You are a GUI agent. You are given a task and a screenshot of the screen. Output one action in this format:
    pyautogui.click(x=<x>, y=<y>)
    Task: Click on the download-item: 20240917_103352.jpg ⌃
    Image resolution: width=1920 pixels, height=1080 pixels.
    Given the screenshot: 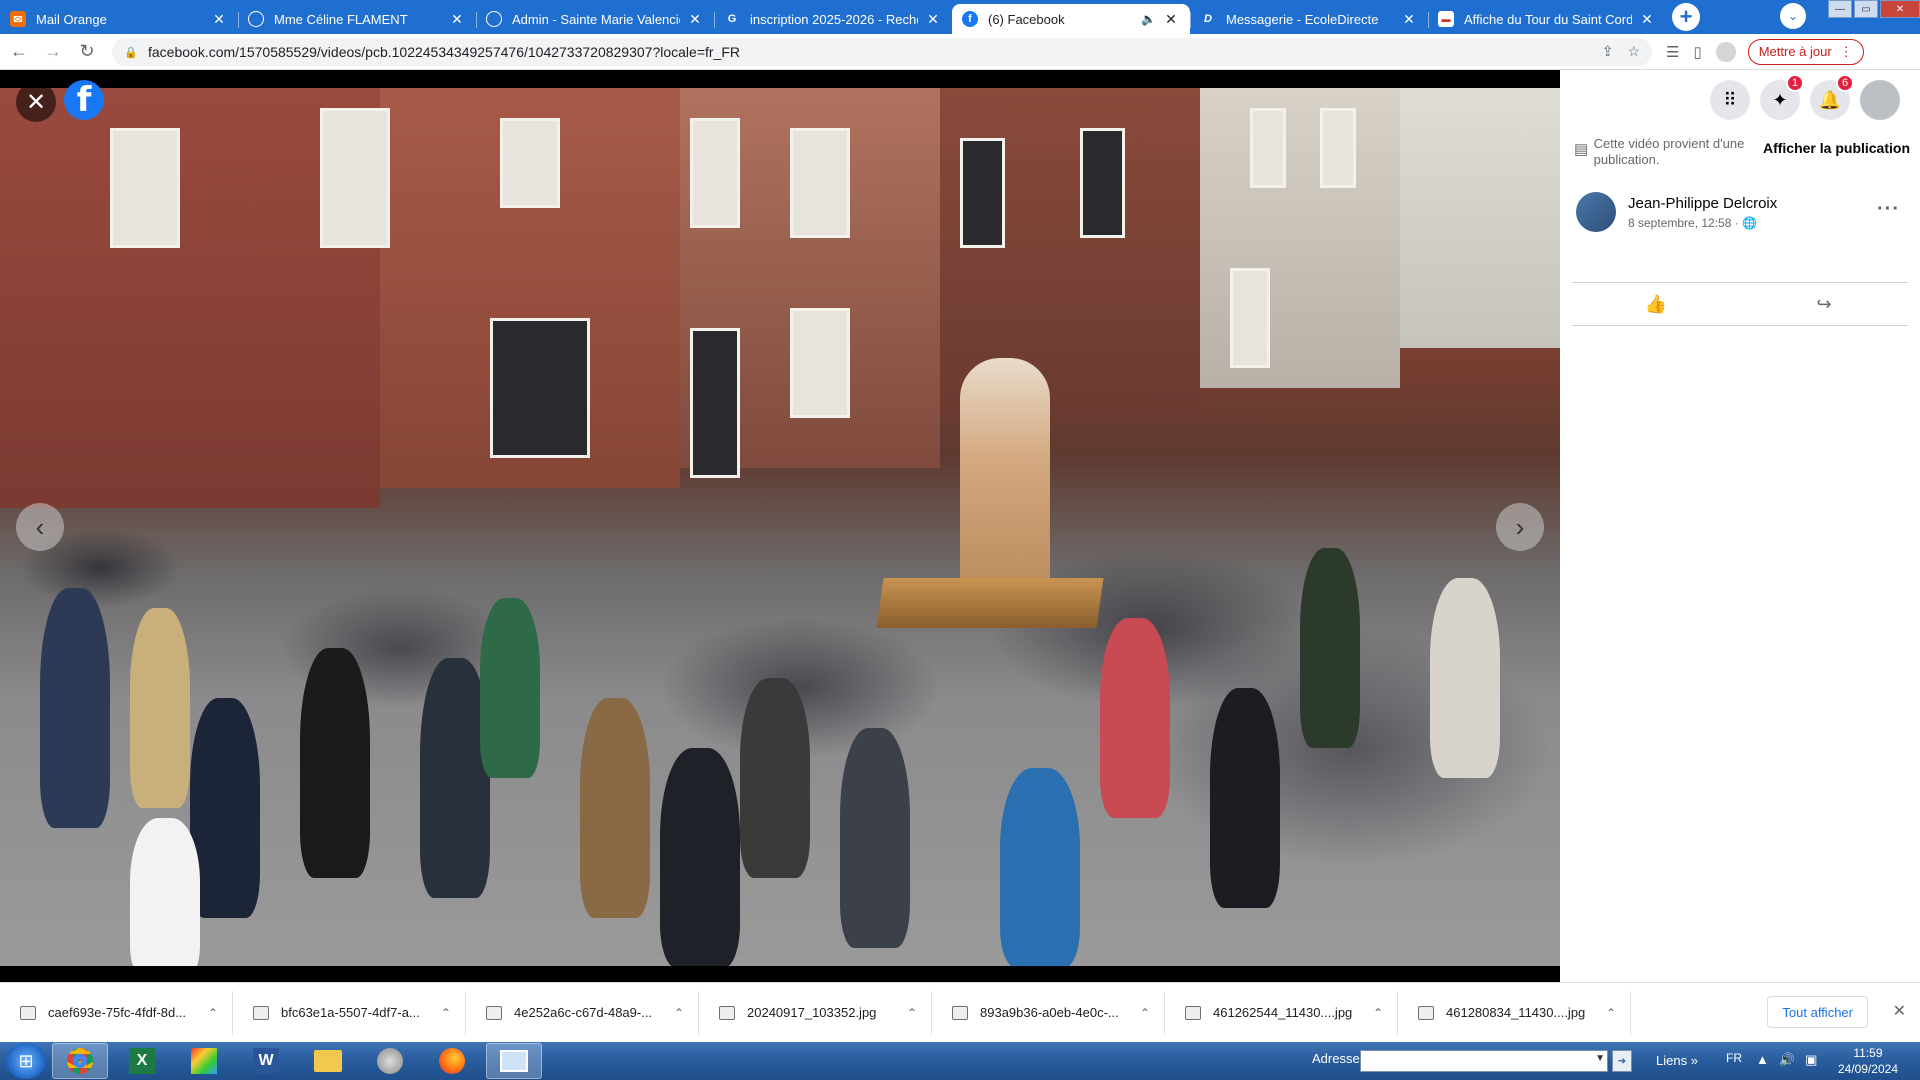 What is the action you would take?
    pyautogui.click(x=815, y=1012)
    